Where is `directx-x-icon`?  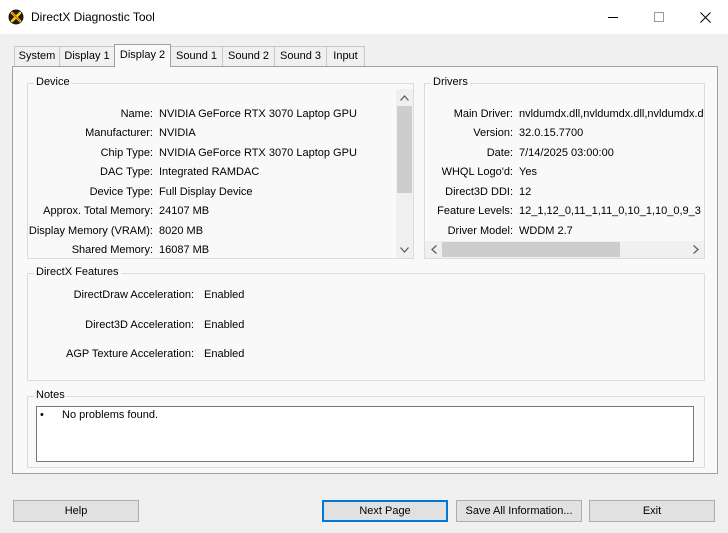
directx-x-icon is located at coordinates (16, 17).